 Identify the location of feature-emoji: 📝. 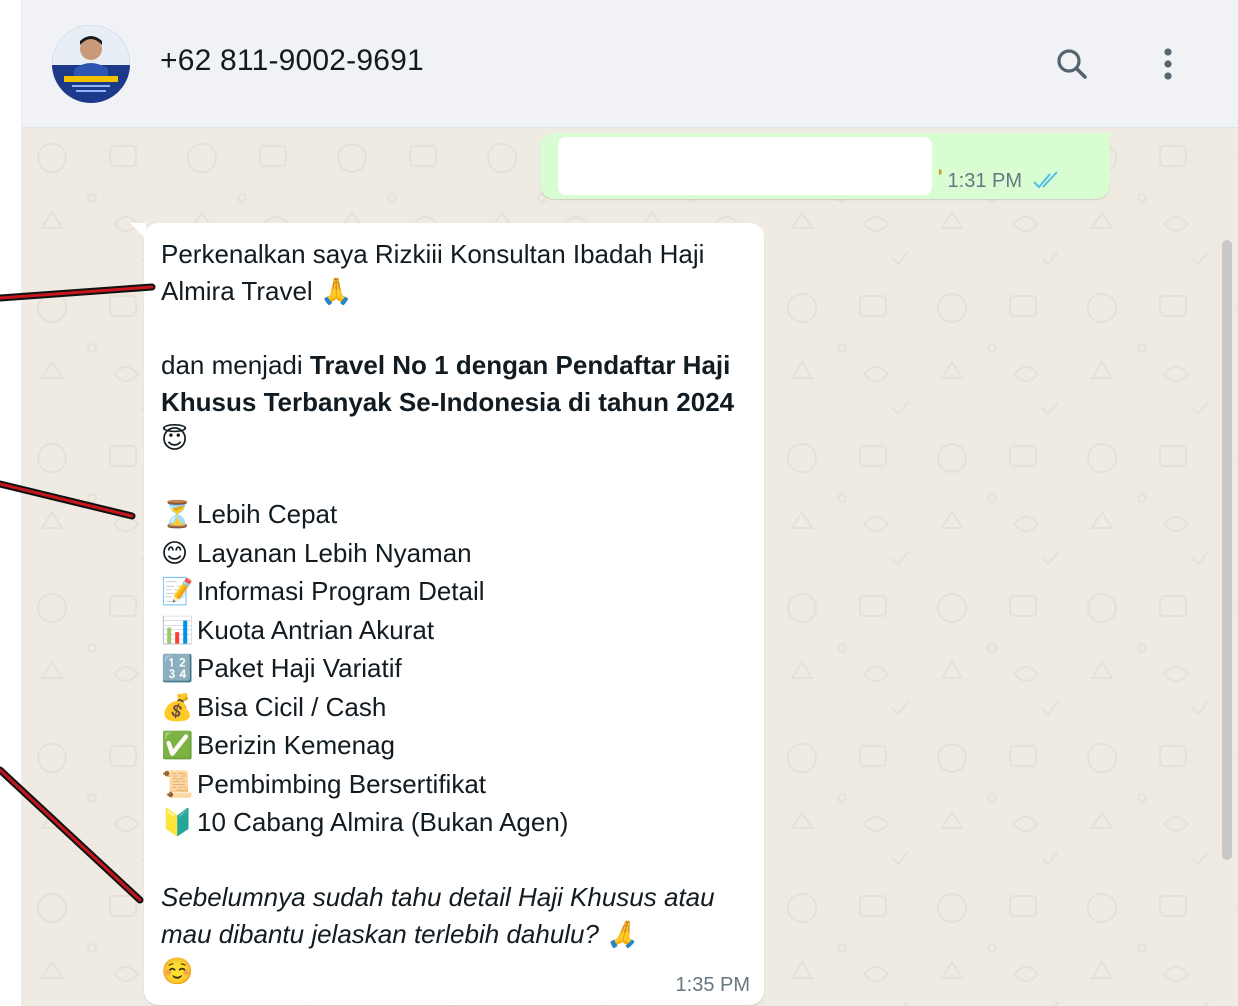
(177, 591).